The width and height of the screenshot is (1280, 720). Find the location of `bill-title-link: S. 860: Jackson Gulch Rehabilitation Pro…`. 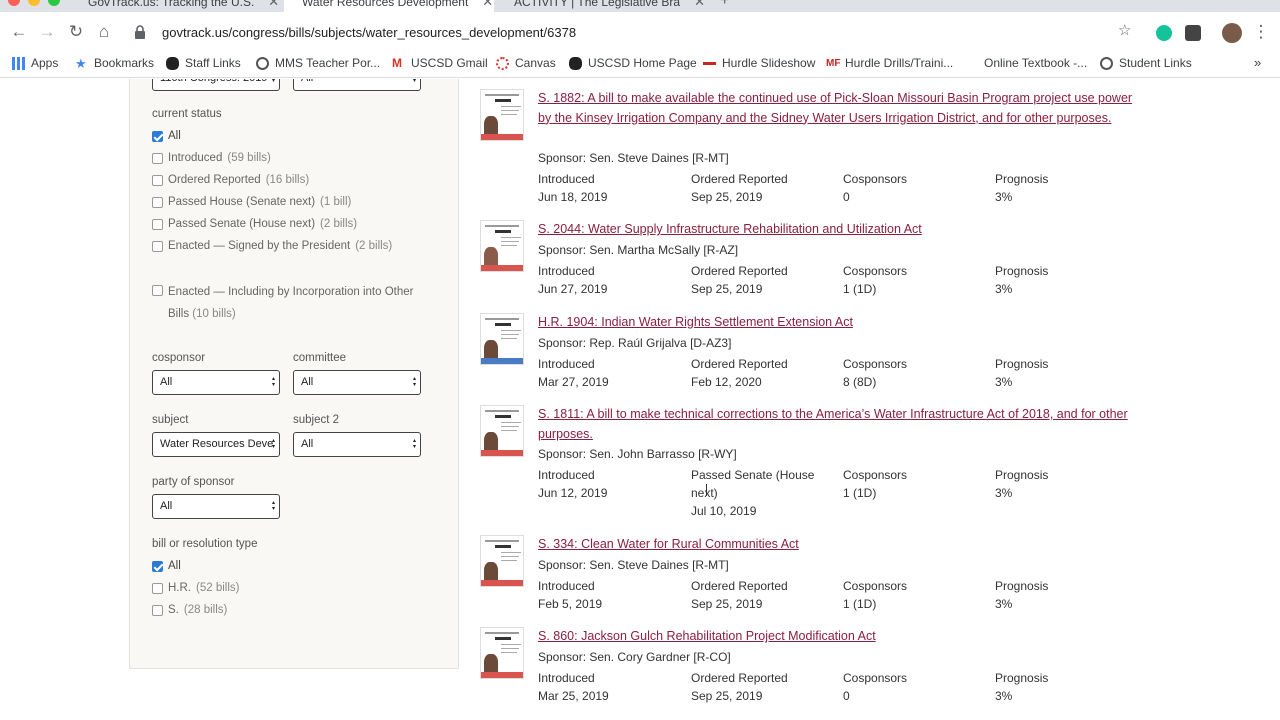

bill-title-link: S. 860: Jackson Gulch Rehabilitation Pro… is located at coordinates (843, 637).